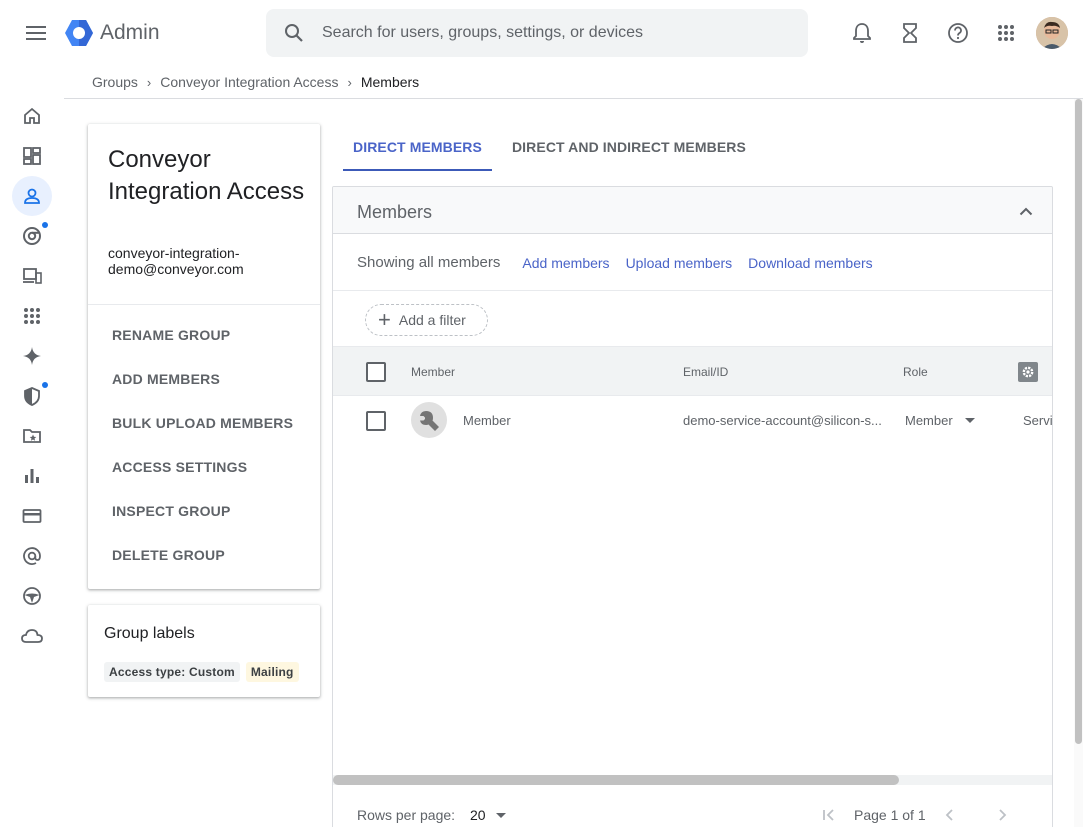  What do you see at coordinates (692, 210) in the screenshot?
I see `members-panel-header: Members` at bounding box center [692, 210].